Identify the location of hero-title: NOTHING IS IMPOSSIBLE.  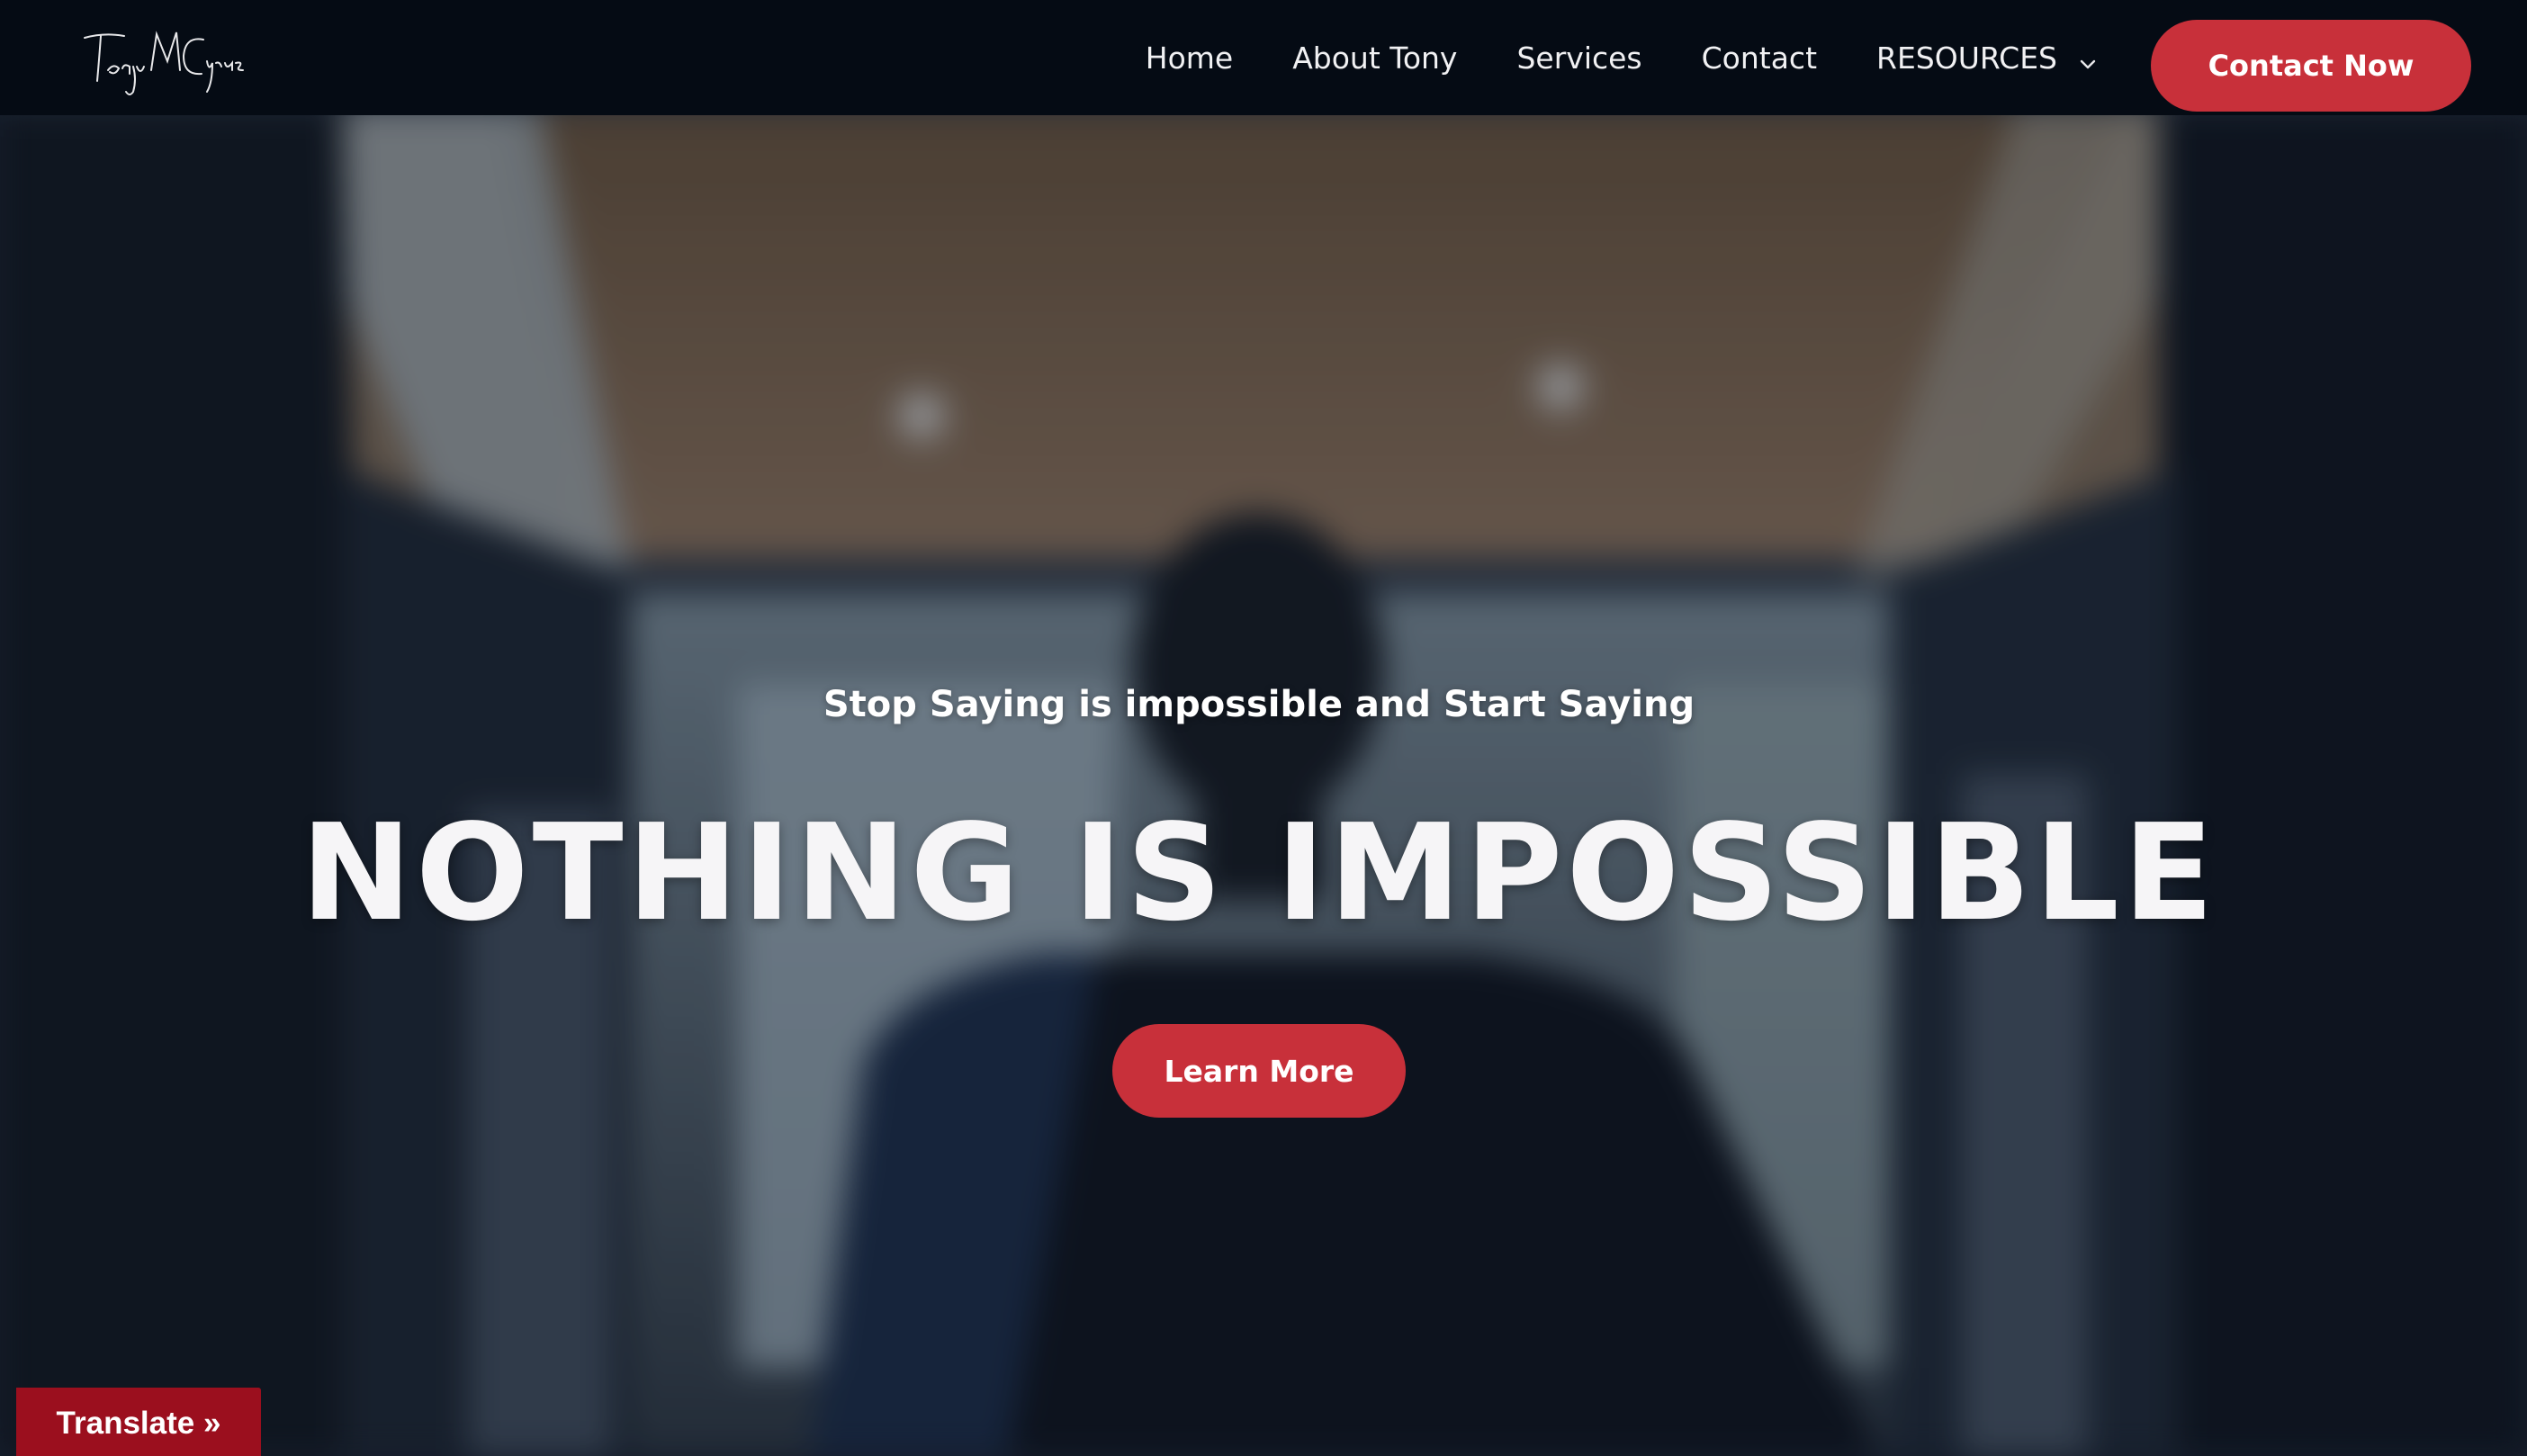
(1259, 872).